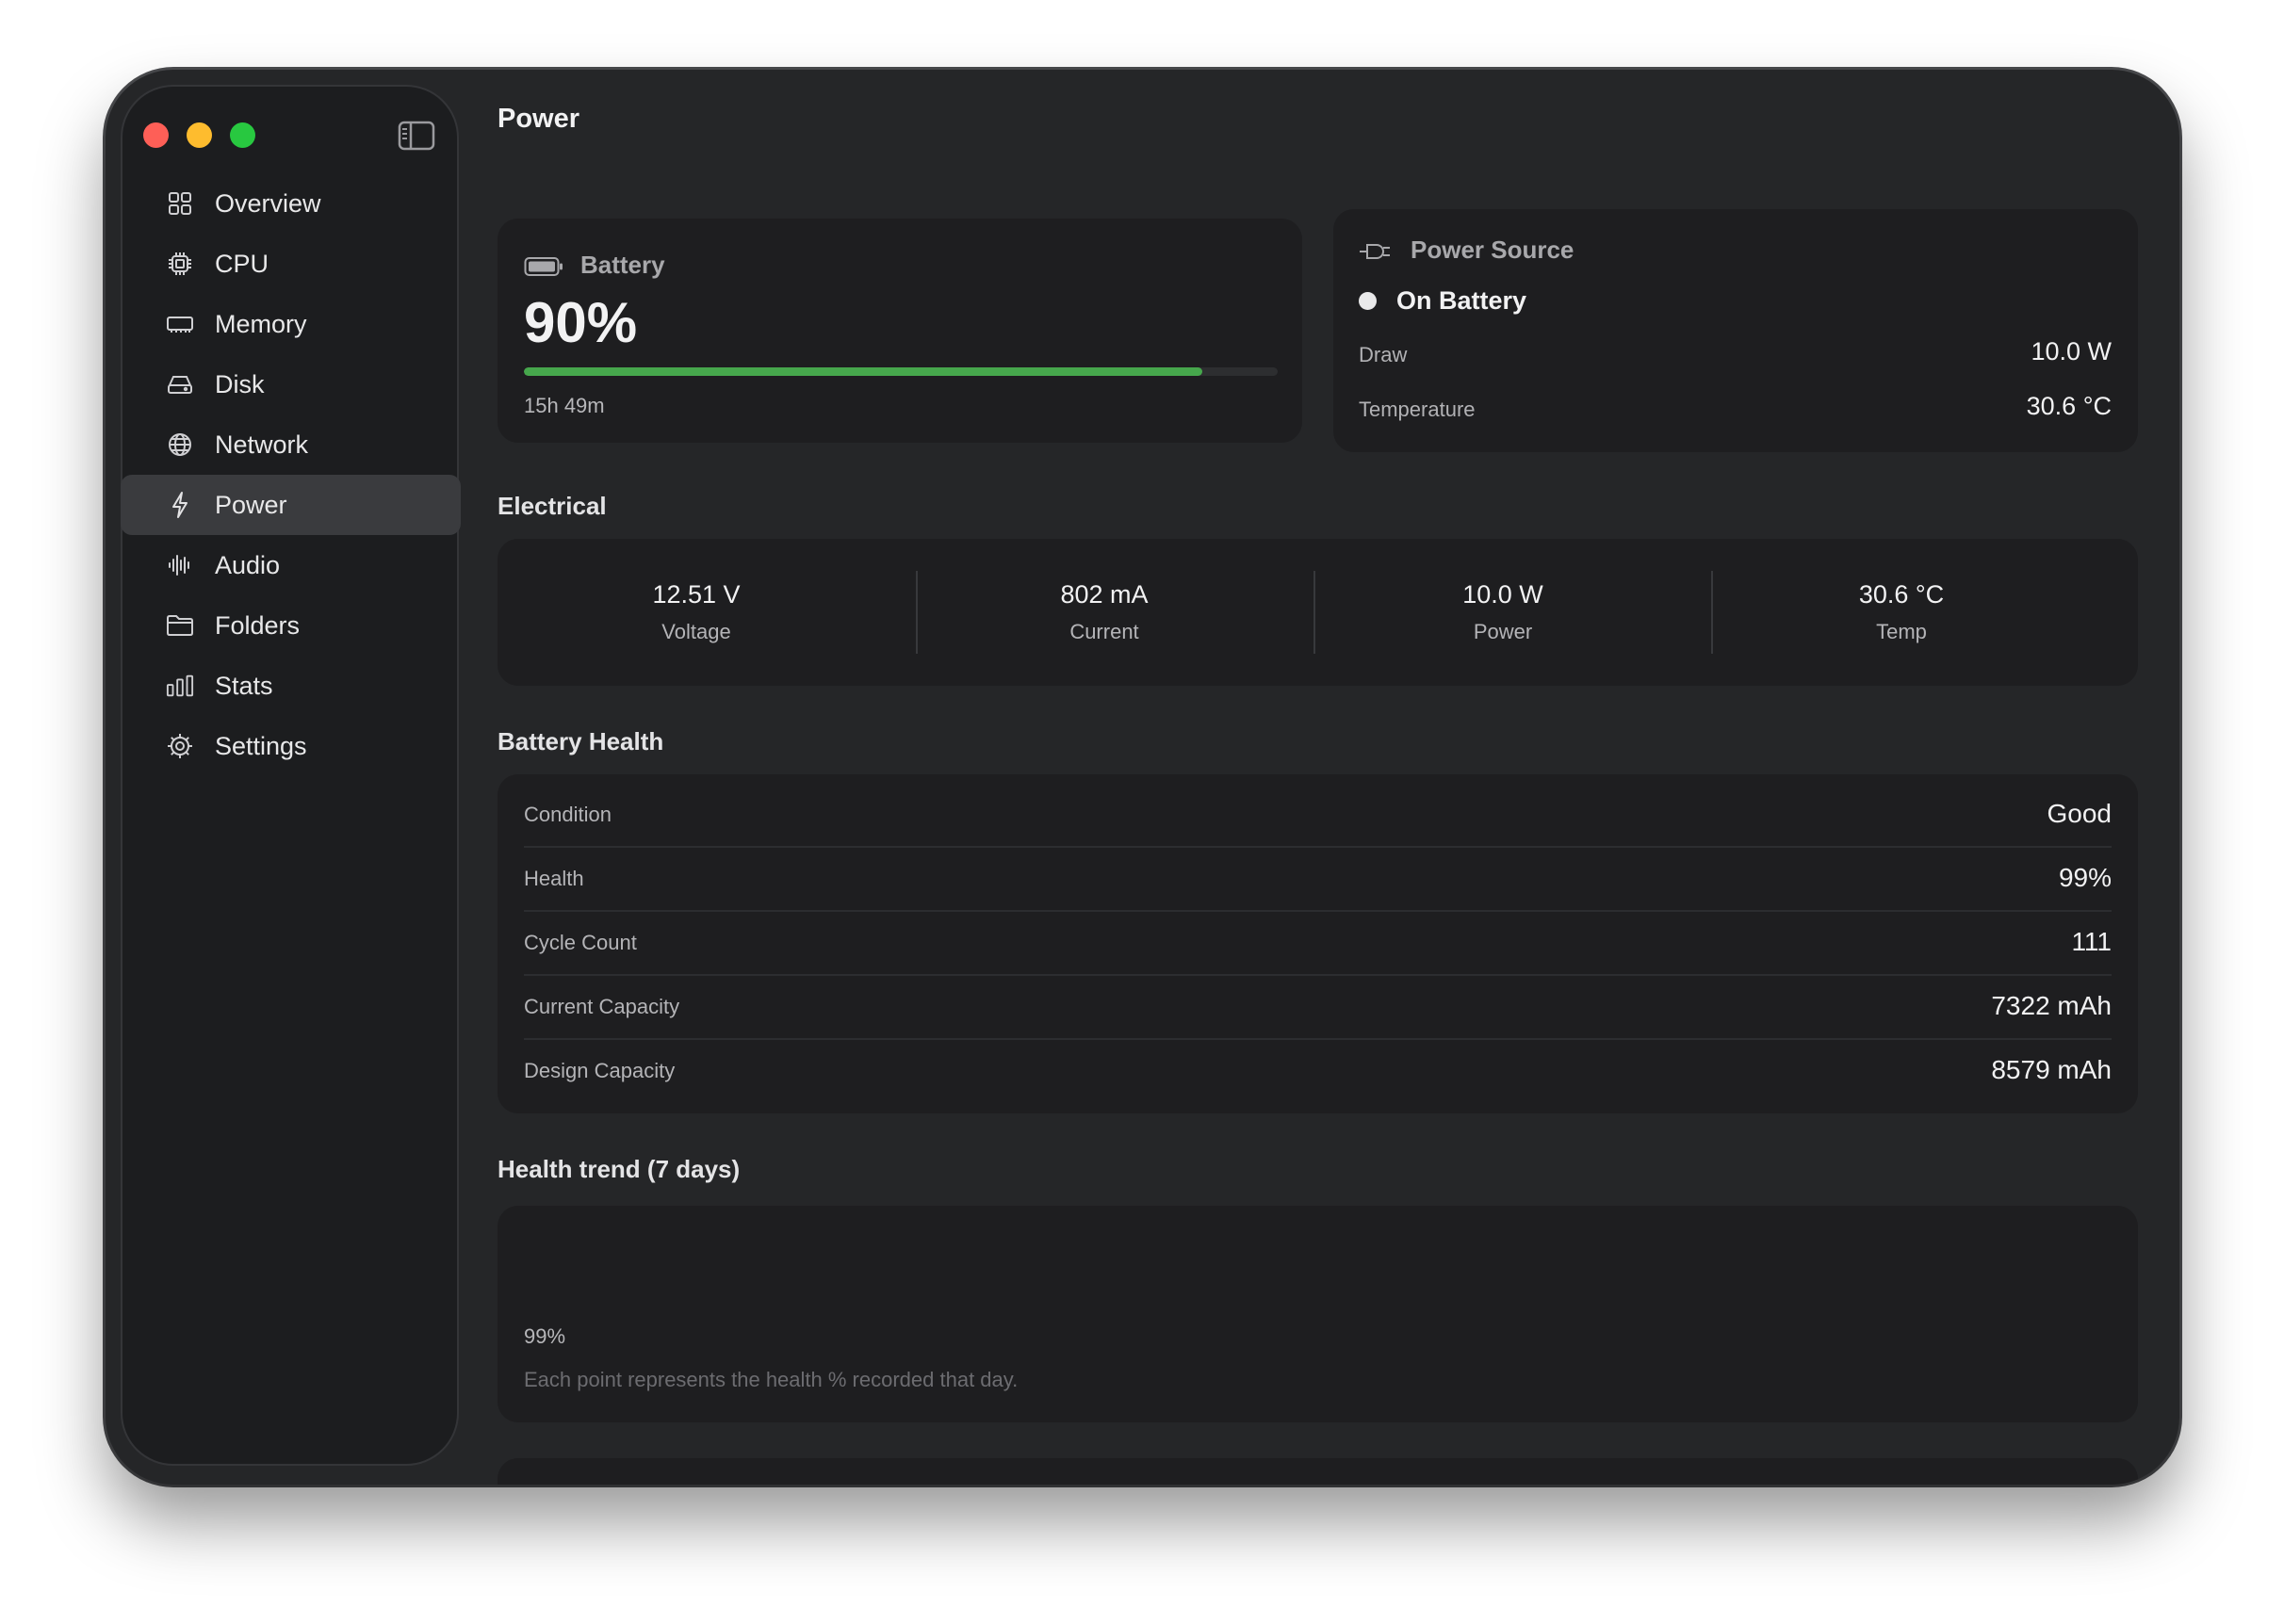  I want to click on temperature-value: 30.6 °C, so click(2069, 406).